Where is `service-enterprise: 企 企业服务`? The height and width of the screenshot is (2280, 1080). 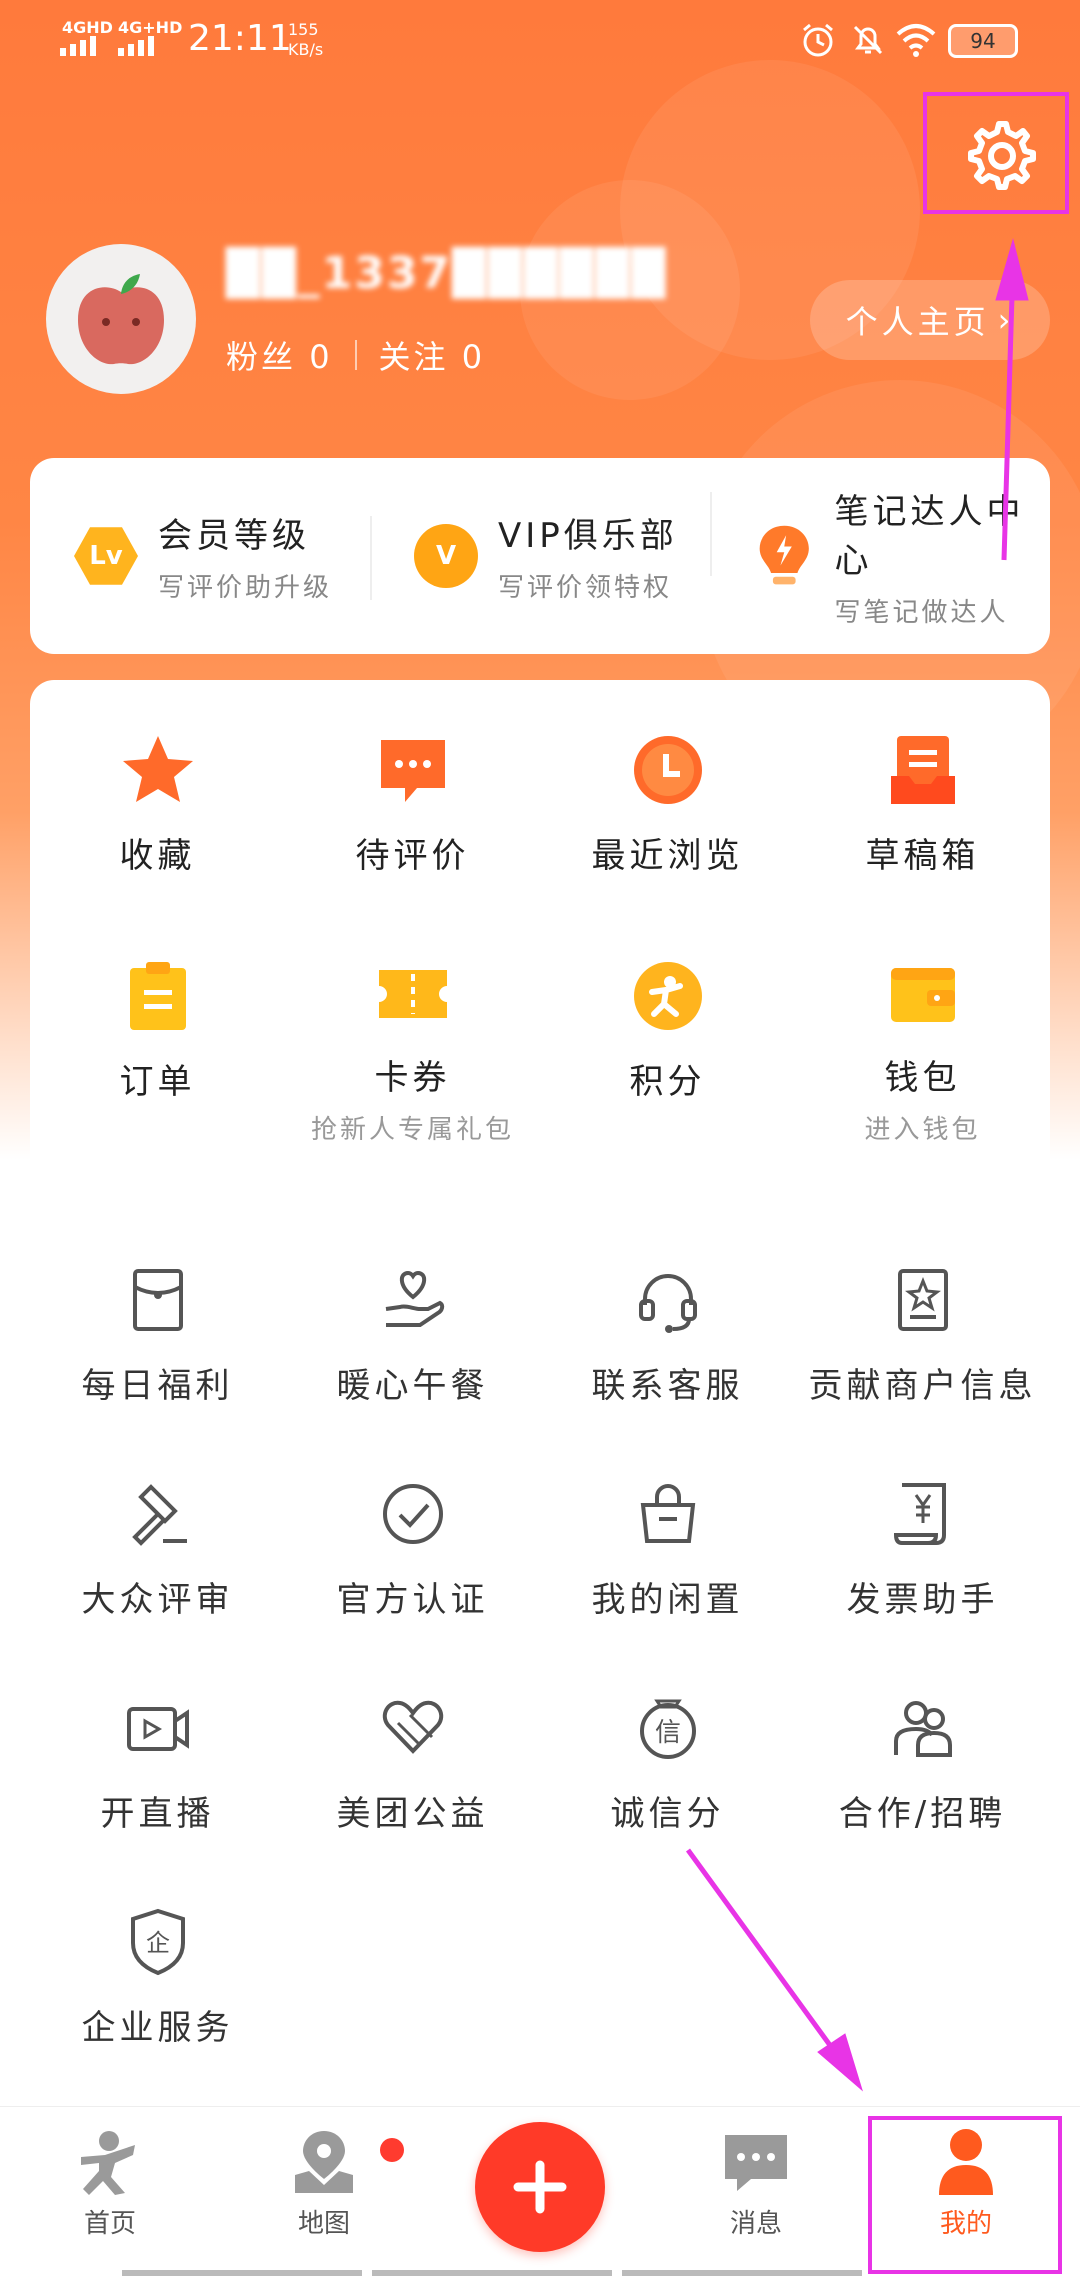
service-enterprise: 企 企业服务 is located at coordinates (157, 1984).